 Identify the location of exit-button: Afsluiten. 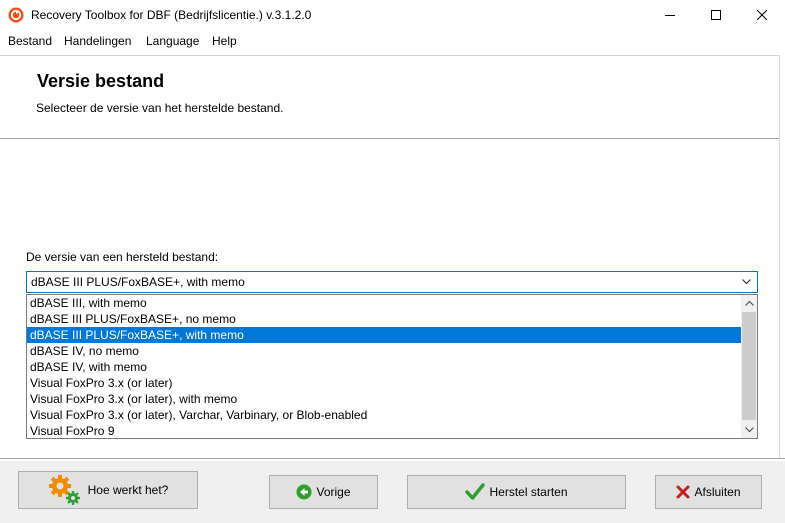
(708, 492).